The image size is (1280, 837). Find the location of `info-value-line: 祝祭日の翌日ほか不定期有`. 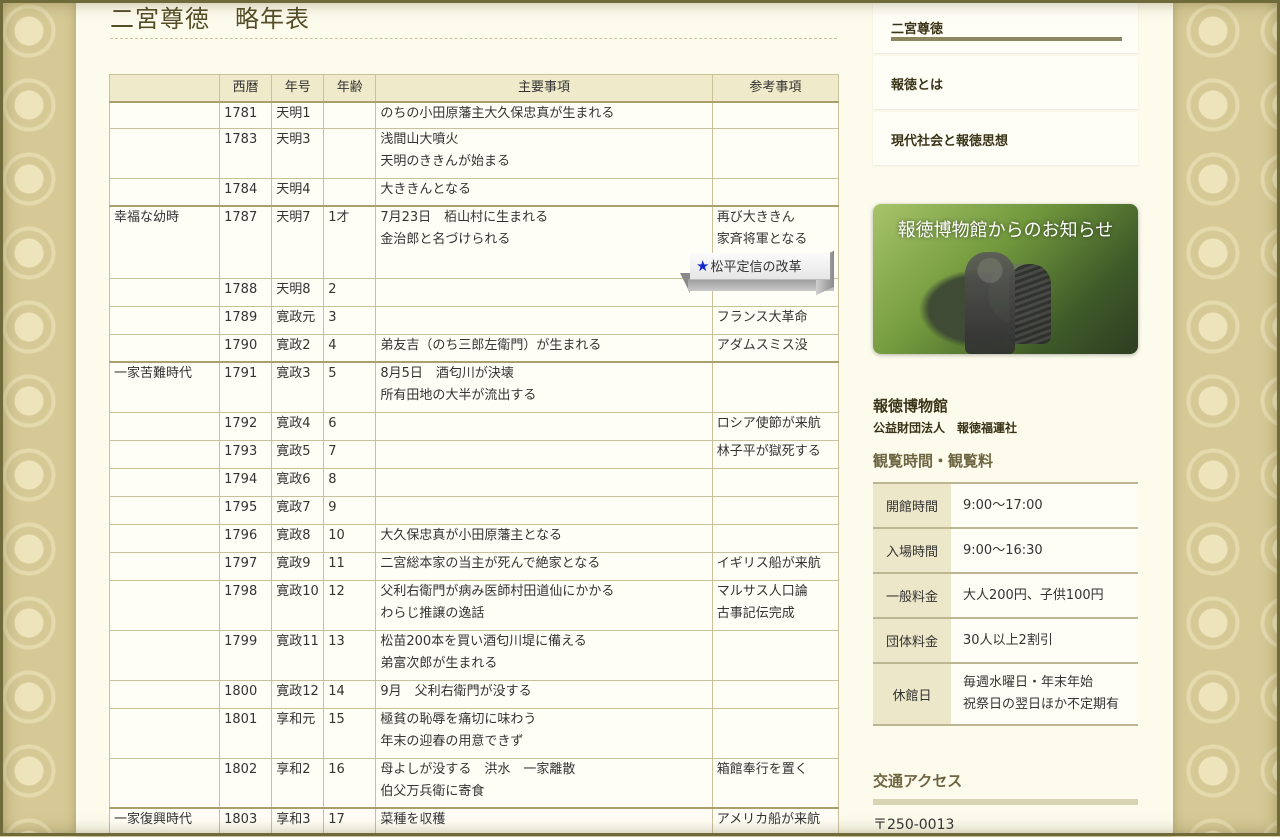

info-value-line: 祝祭日の翌日ほか不定期有 is located at coordinates (1041, 704).